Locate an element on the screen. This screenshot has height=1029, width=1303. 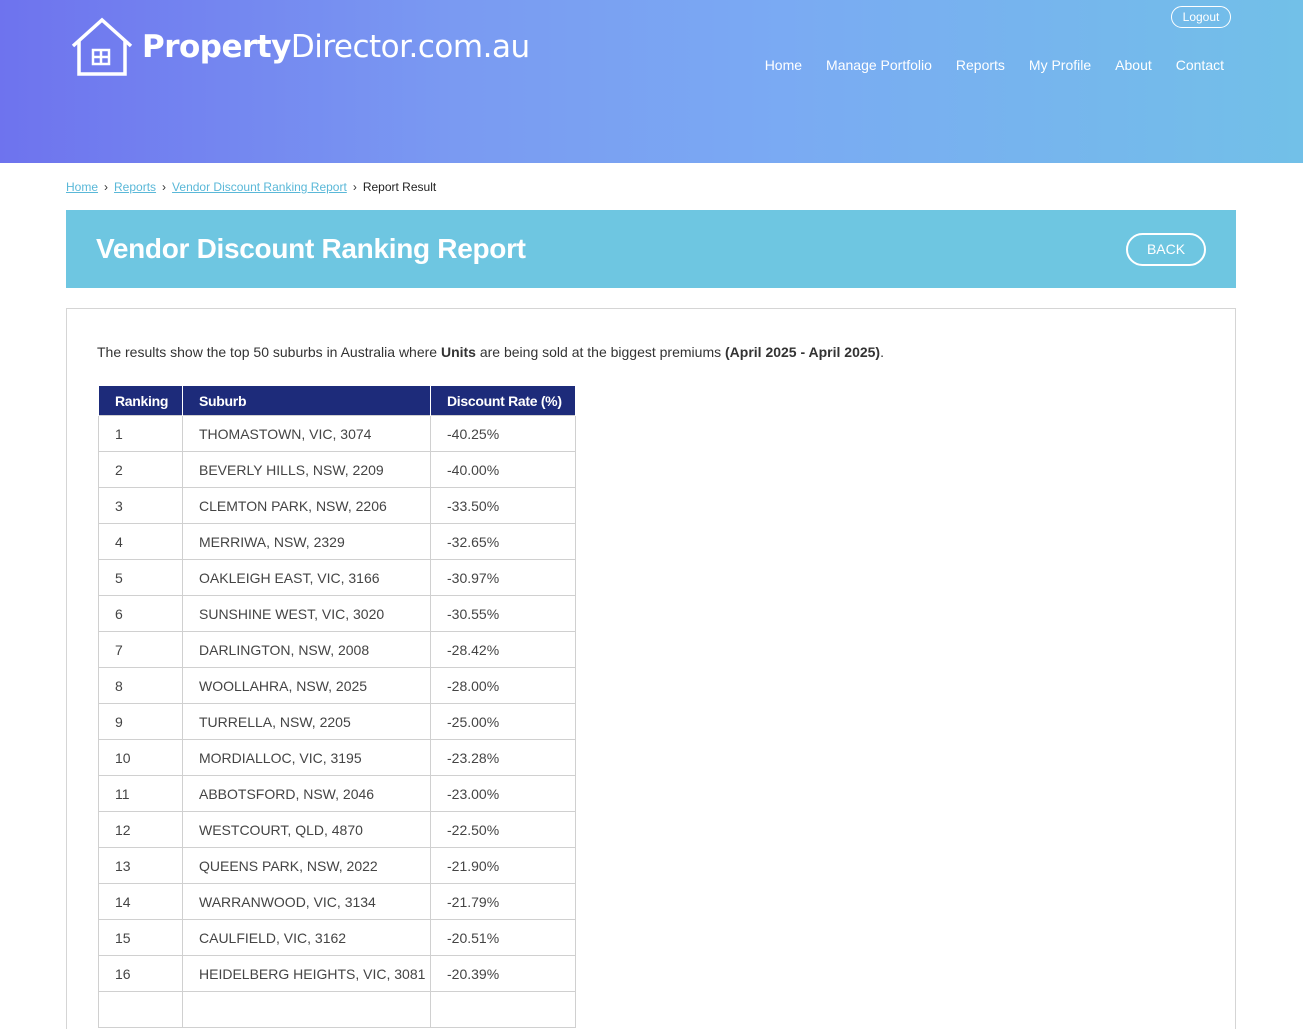
cell-discount-rate: -28.00% is located at coordinates (503, 685).